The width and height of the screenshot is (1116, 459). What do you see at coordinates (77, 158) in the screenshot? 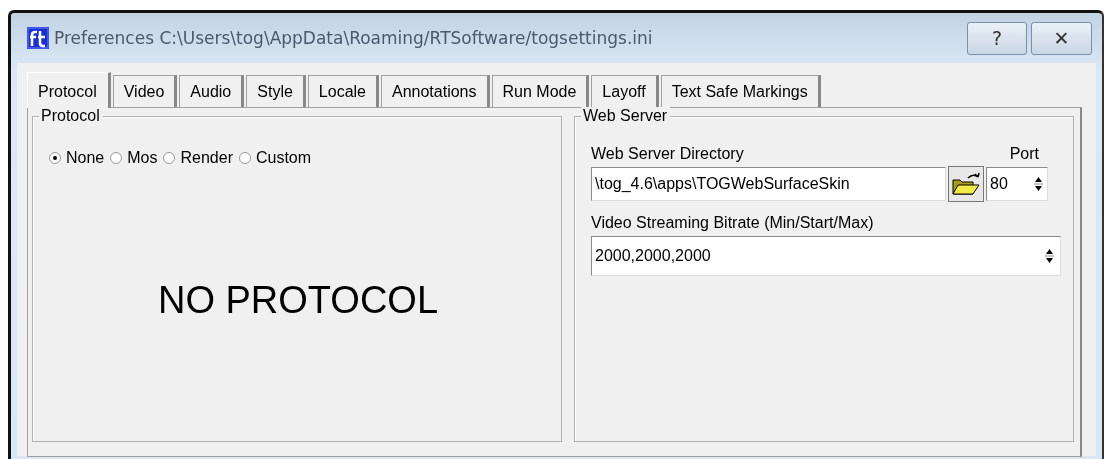
I see `radio-option: None` at bounding box center [77, 158].